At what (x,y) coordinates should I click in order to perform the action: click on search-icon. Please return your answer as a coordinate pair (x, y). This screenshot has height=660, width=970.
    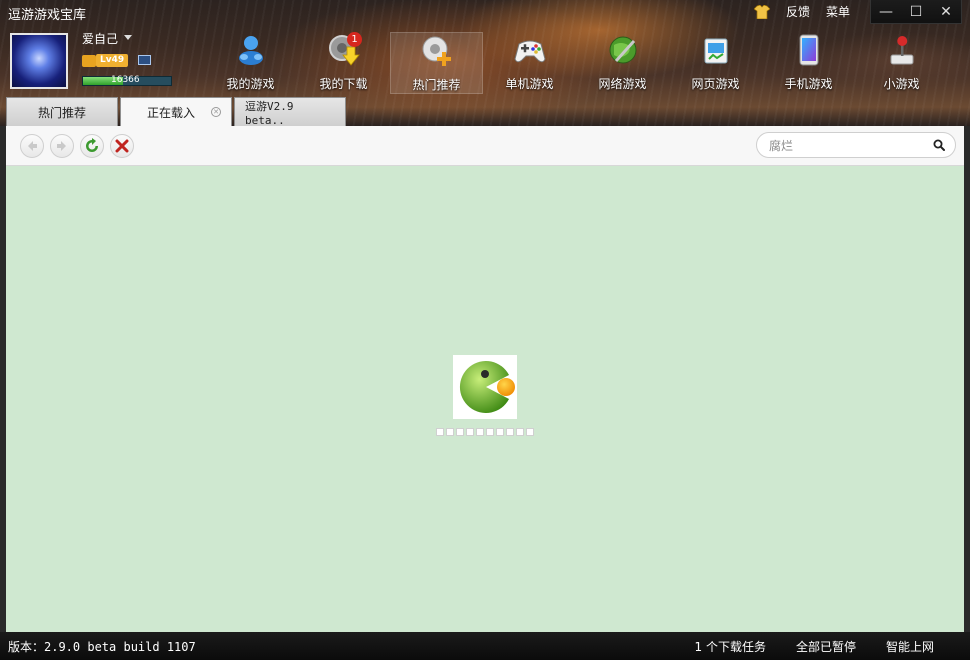
    Looking at the image, I should click on (939, 145).